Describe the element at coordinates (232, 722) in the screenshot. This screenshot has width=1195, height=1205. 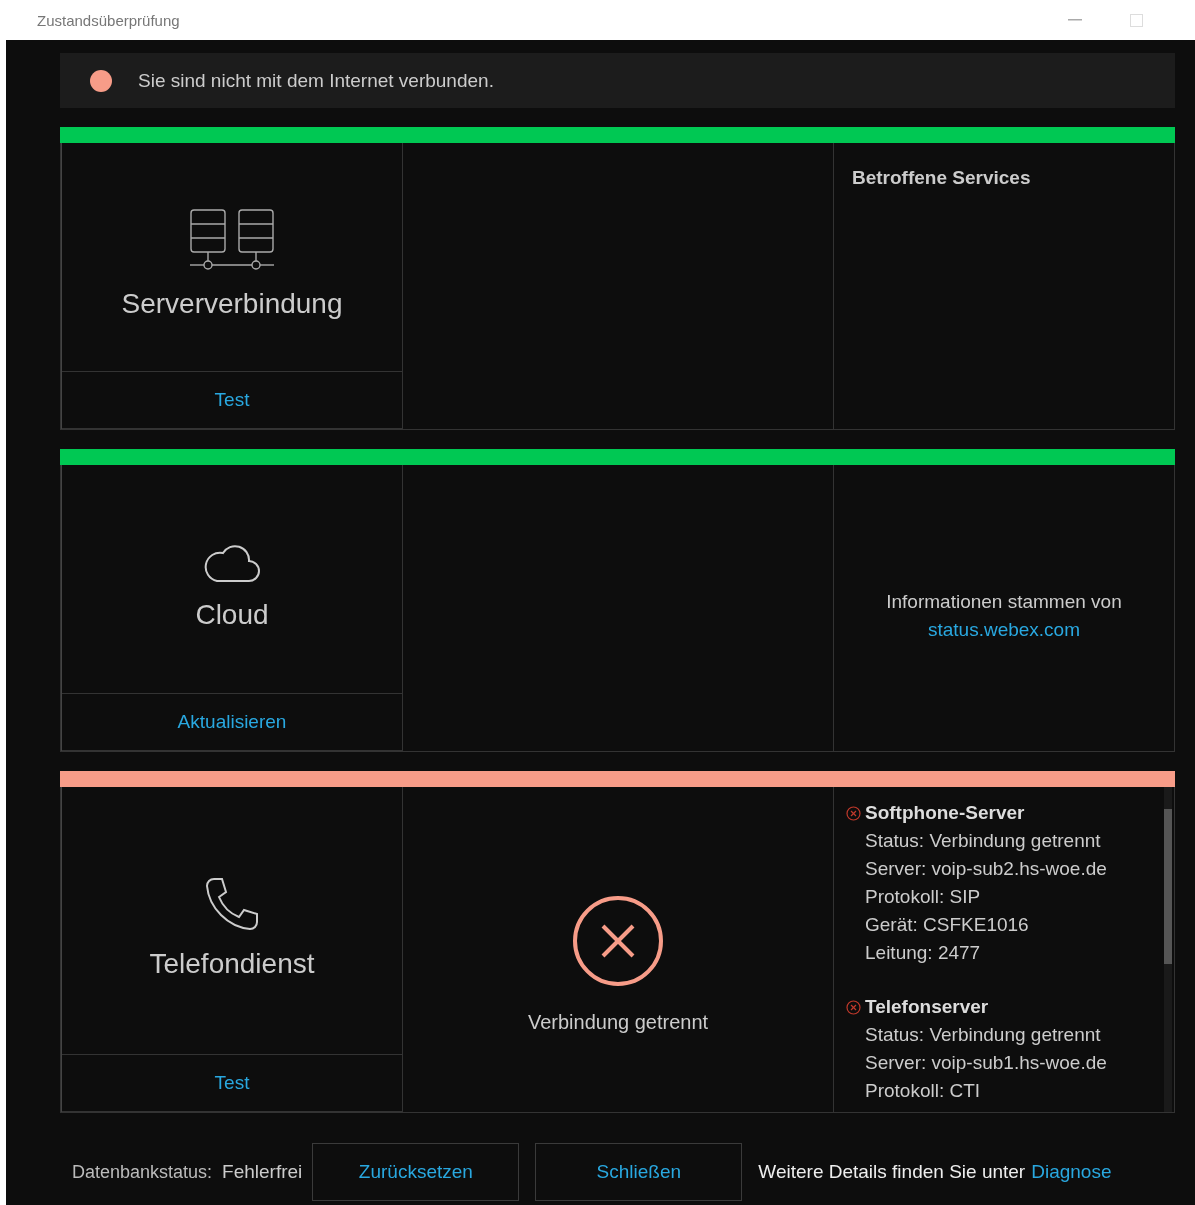
I see `action-button: Aktualisieren` at that location.